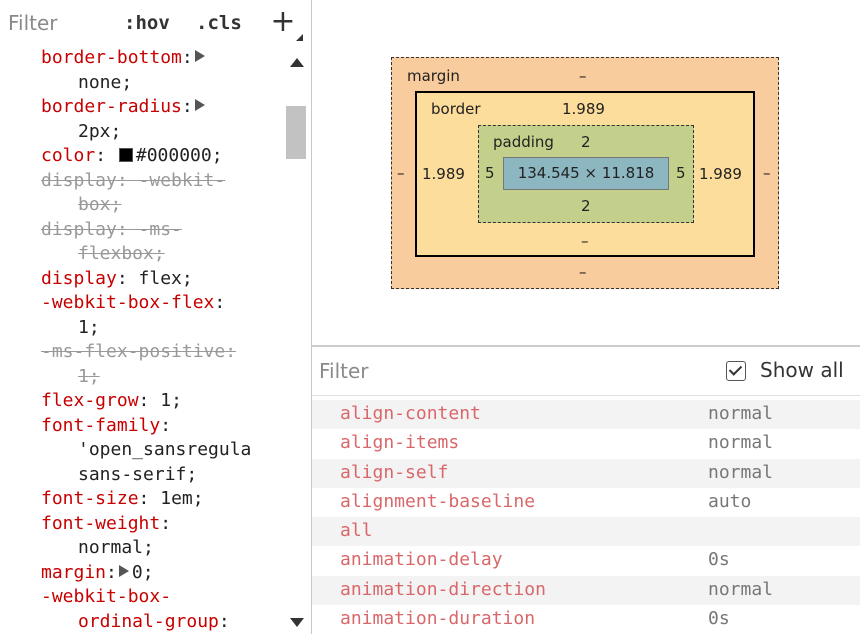  I want to click on computed-property-name: align-items, so click(399, 442).